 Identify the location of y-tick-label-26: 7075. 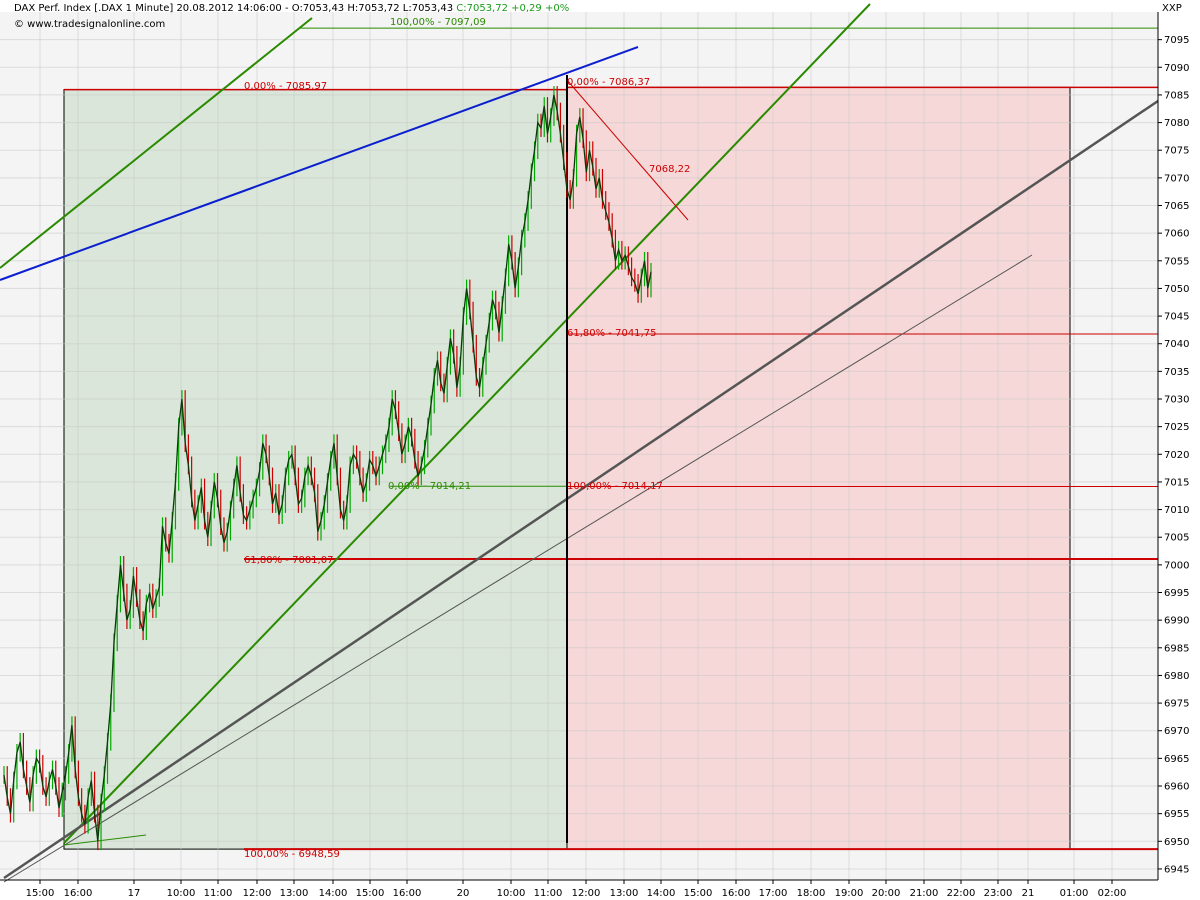
(1176, 151).